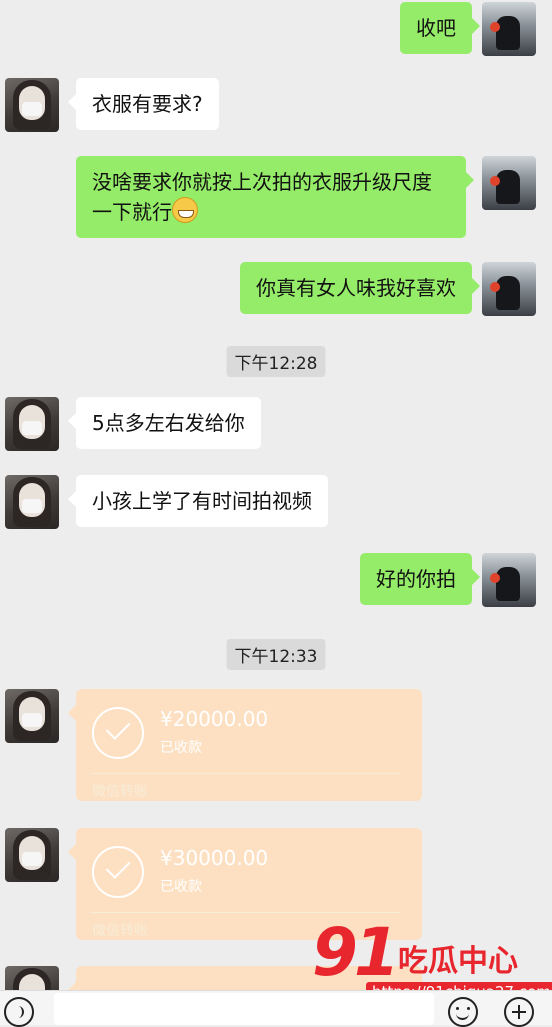 The image size is (552, 1027). Describe the element at coordinates (19, 1012) in the screenshot. I see `voice-icon` at that location.